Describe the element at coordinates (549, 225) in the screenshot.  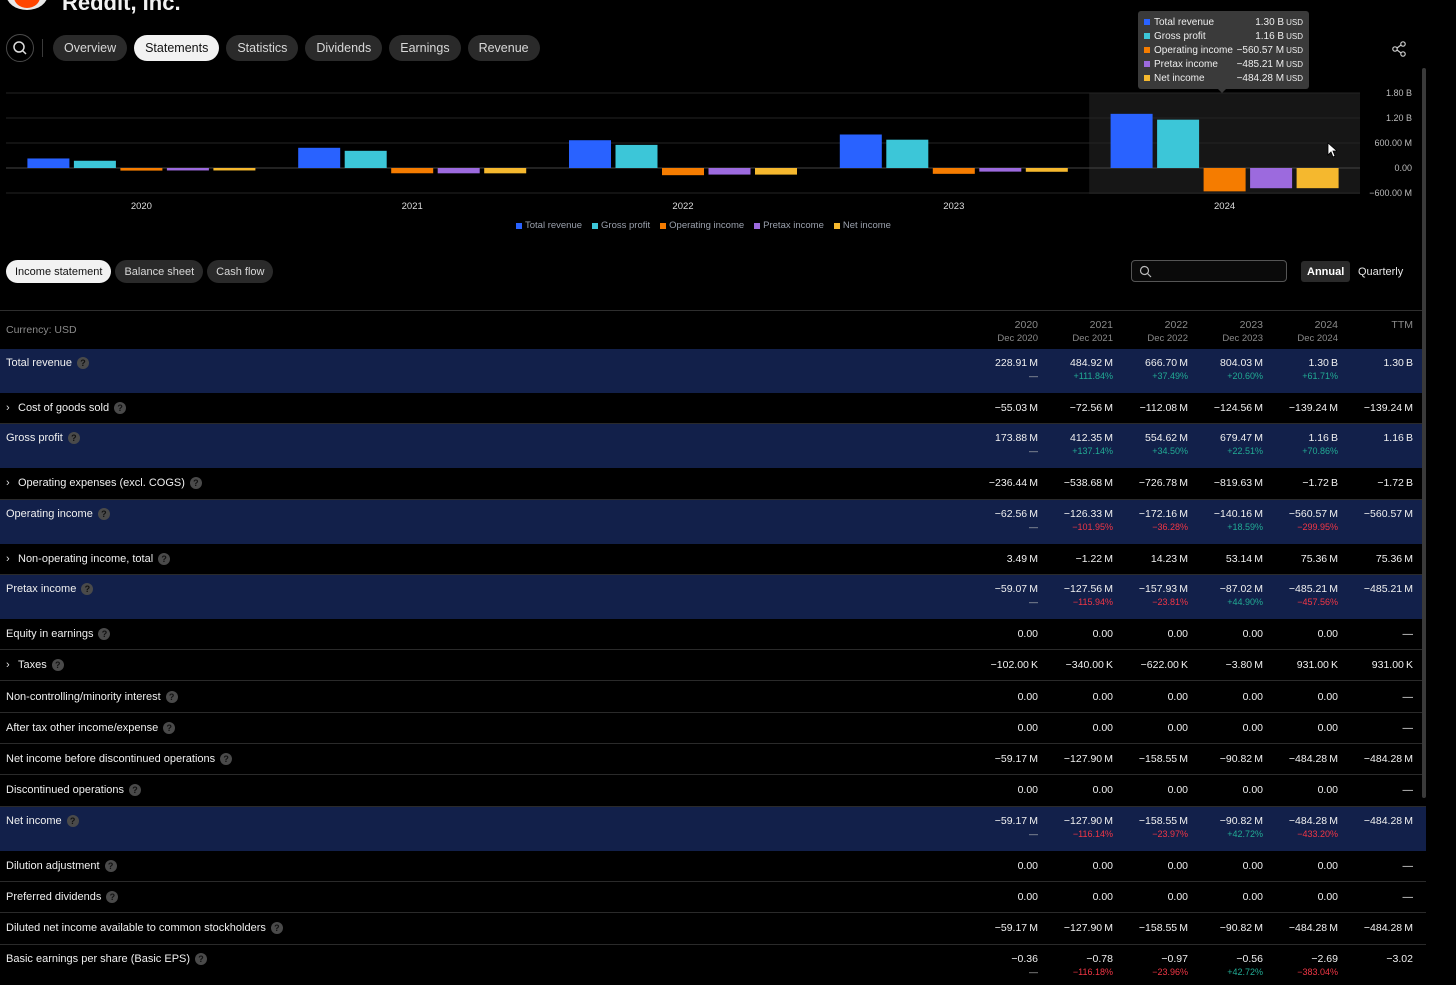
I see `legend-item-total-revenue: Total revenue` at that location.